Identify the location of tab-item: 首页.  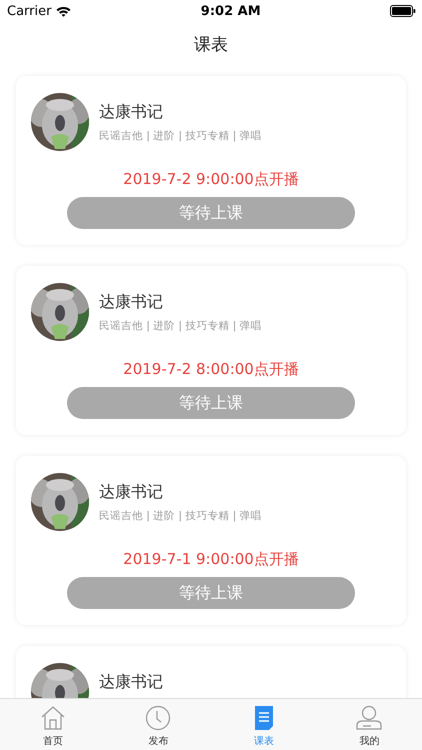
(53, 724).